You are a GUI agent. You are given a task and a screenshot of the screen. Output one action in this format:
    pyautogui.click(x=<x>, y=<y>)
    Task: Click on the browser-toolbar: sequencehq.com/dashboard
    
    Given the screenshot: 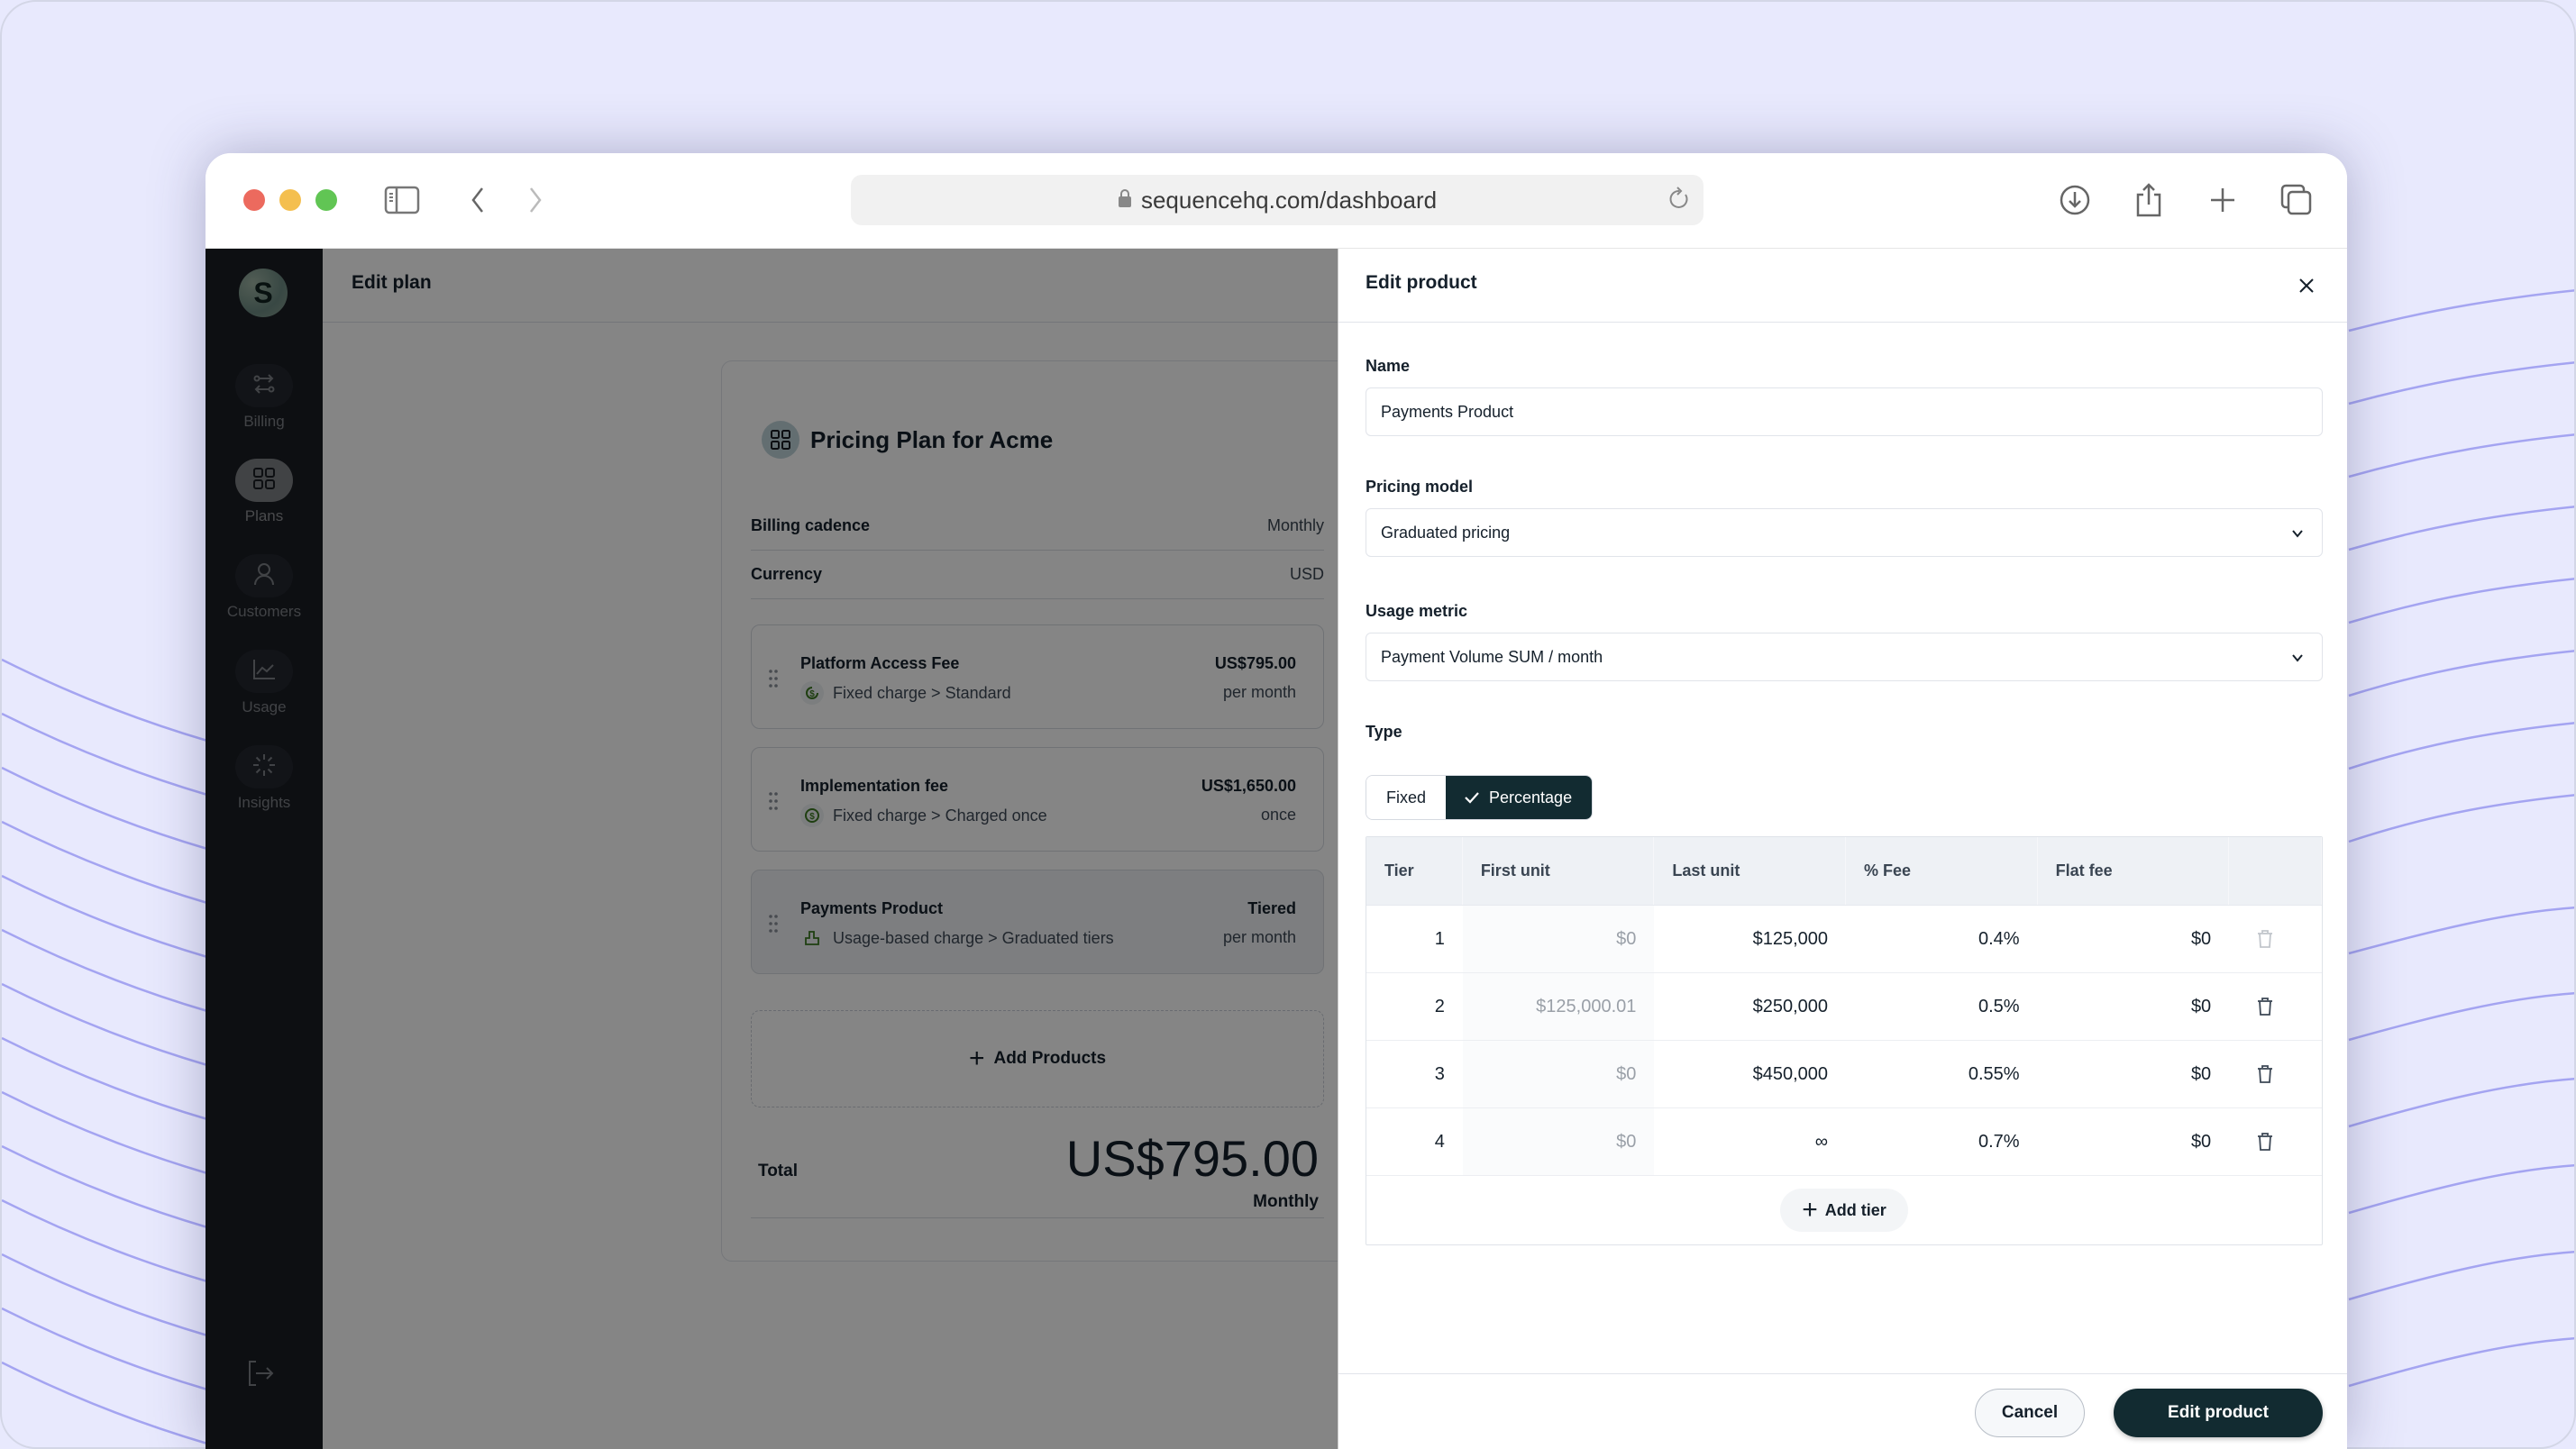 What is the action you would take?
    pyautogui.click(x=1276, y=201)
    